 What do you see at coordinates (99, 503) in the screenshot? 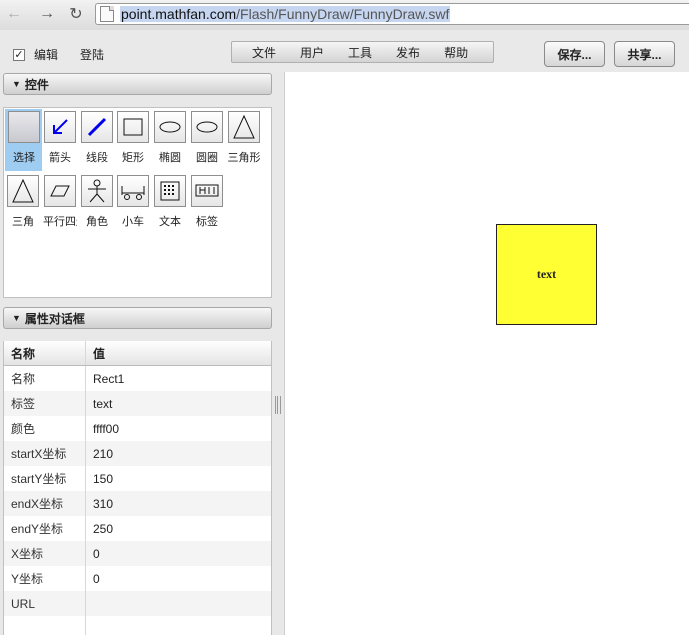
I see `property-value: 310` at bounding box center [99, 503].